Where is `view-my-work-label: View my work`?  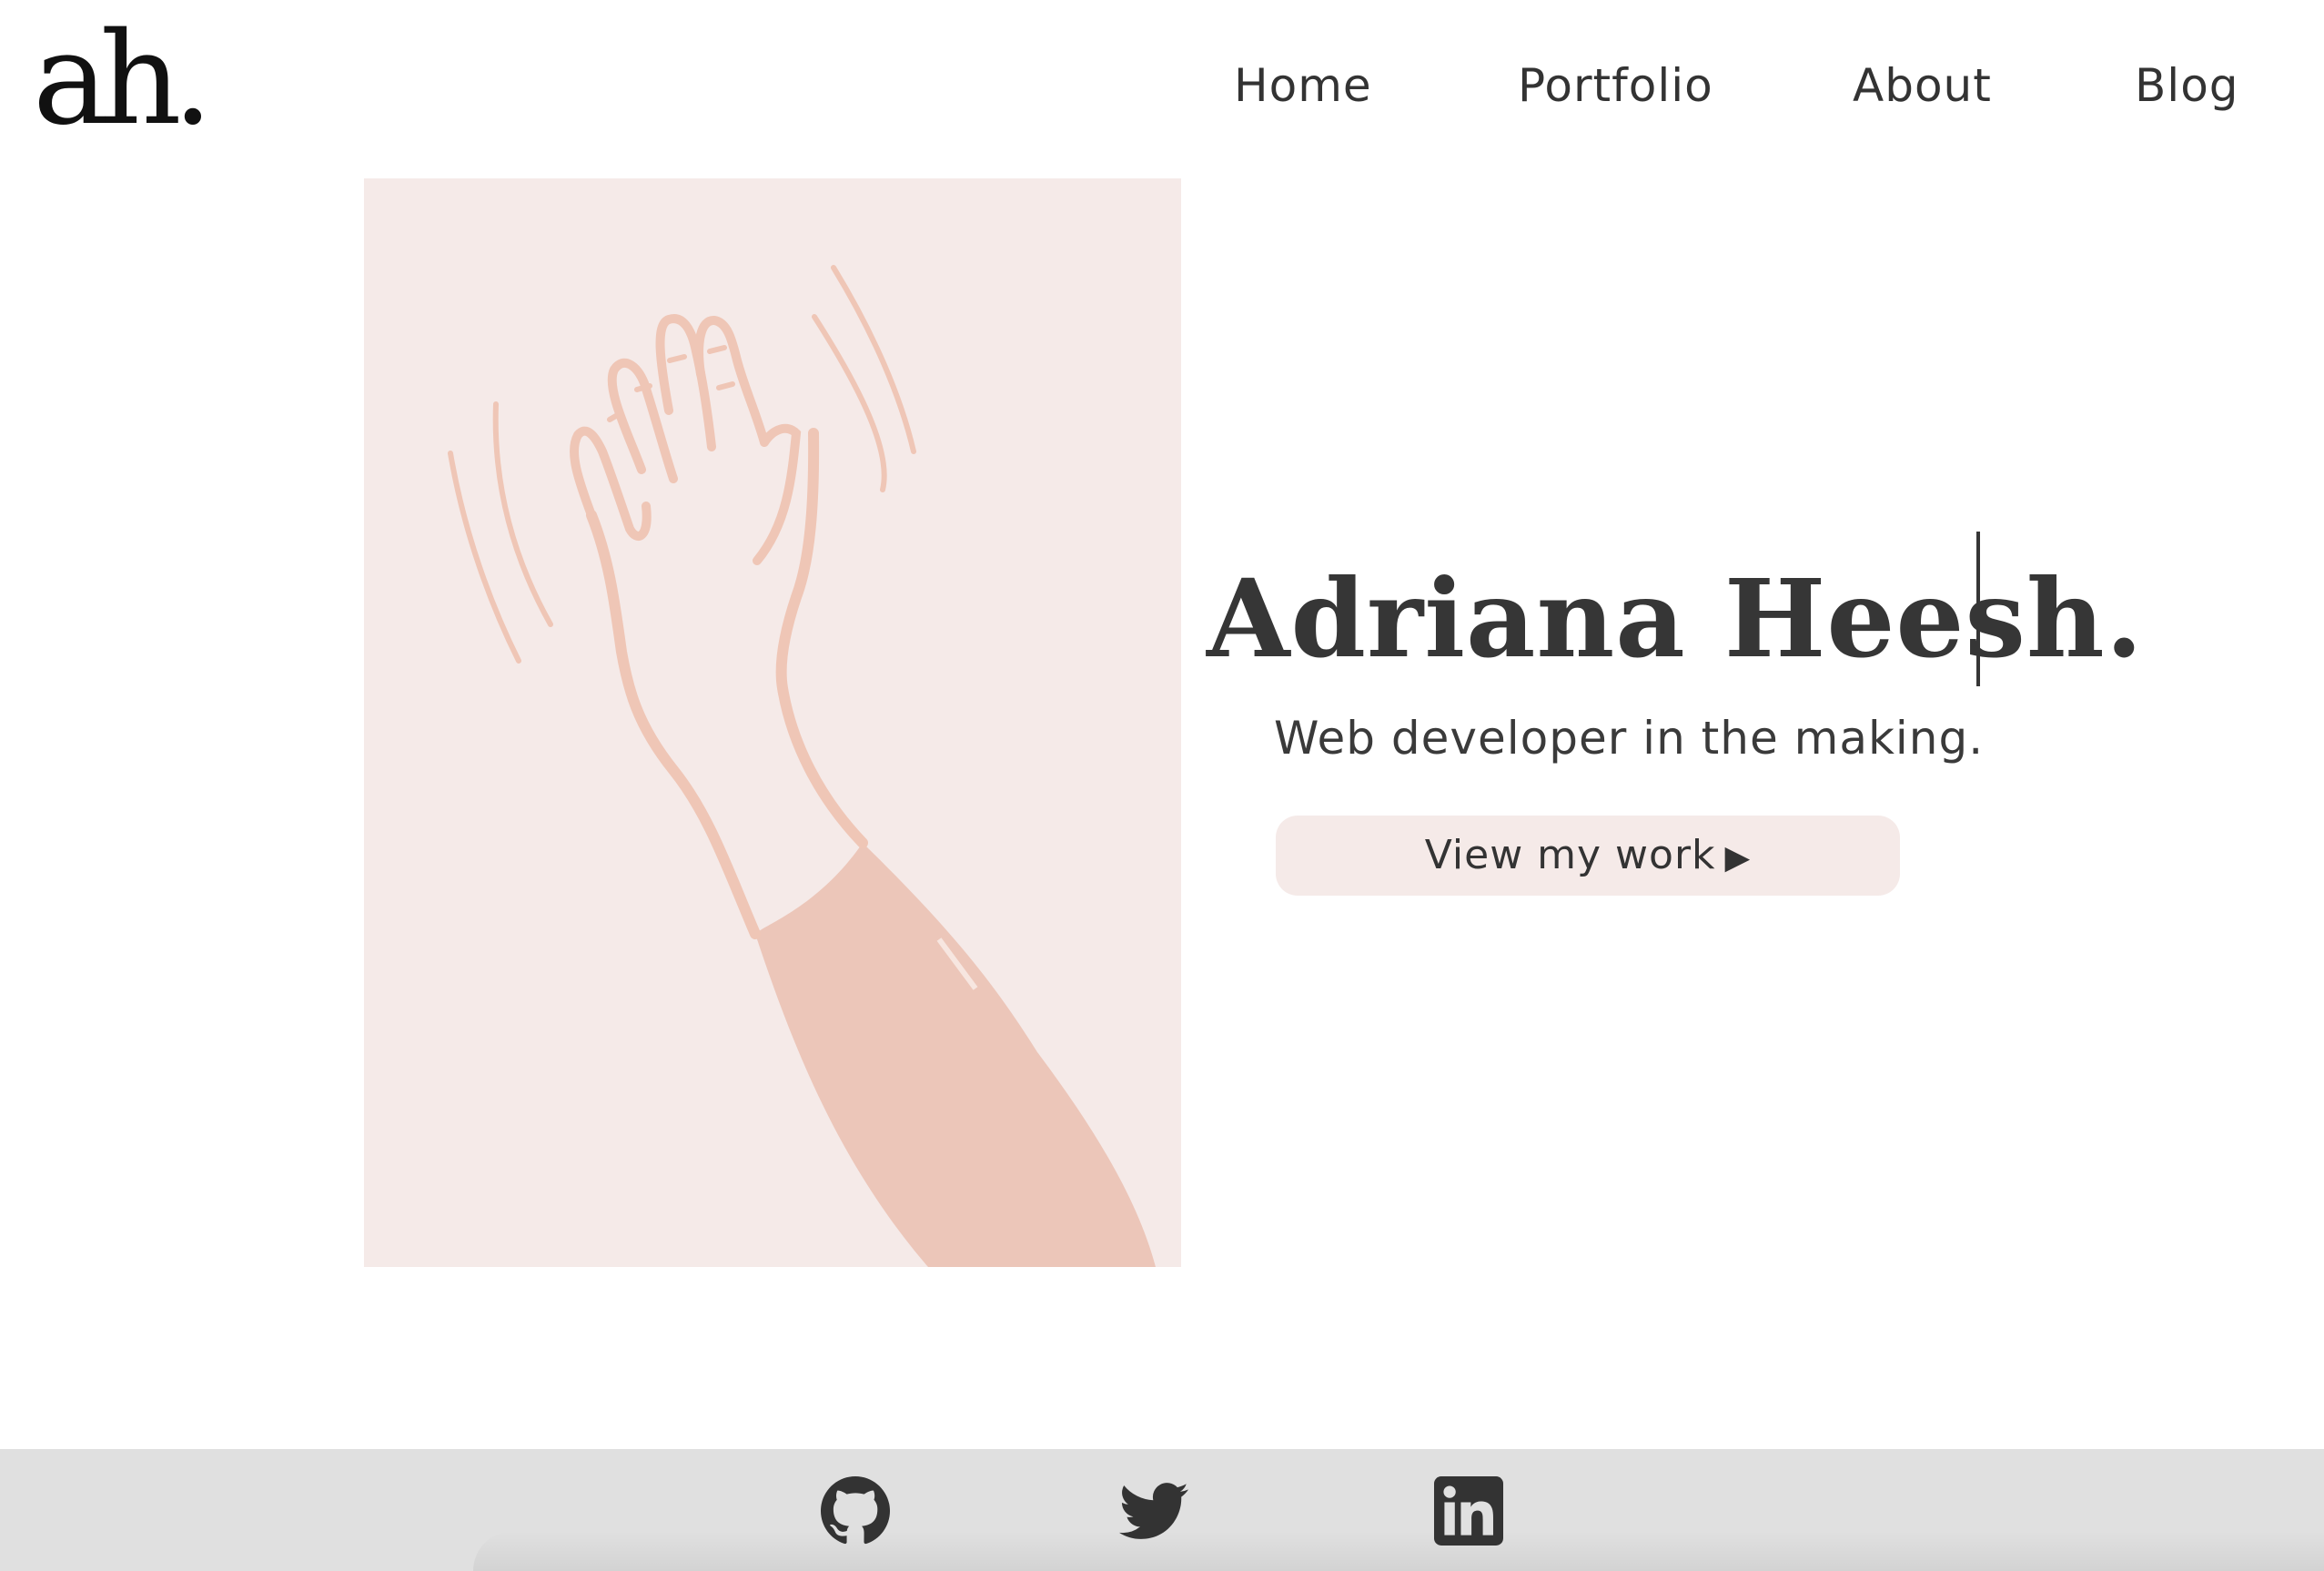
view-my-work-label: View my work is located at coordinates (1570, 855).